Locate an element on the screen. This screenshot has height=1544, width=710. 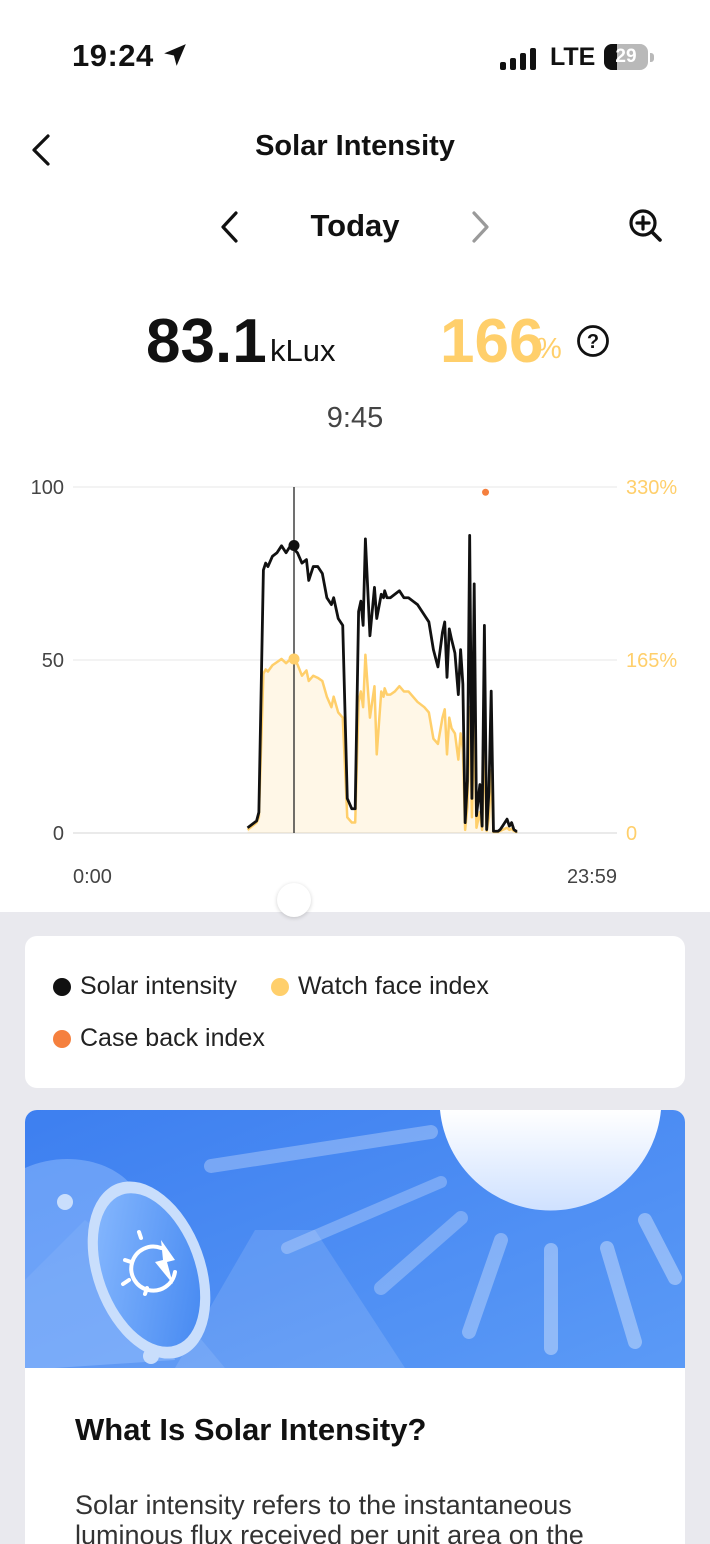
y-right-tick-label: 0 is located at coordinates (631, 834).